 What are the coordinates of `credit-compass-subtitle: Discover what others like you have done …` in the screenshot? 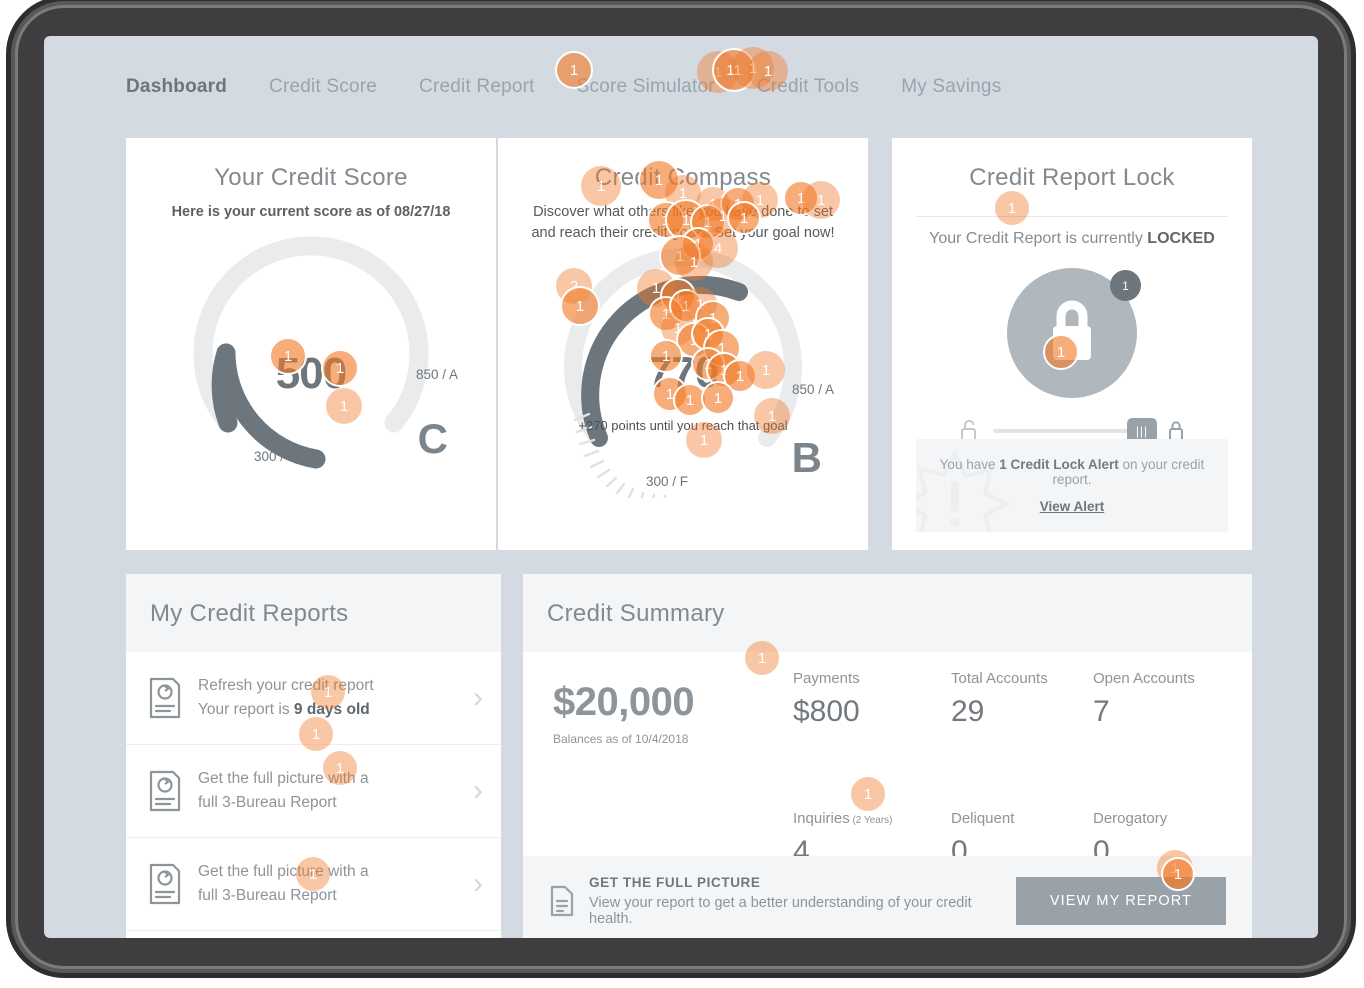 It's located at (683, 223).